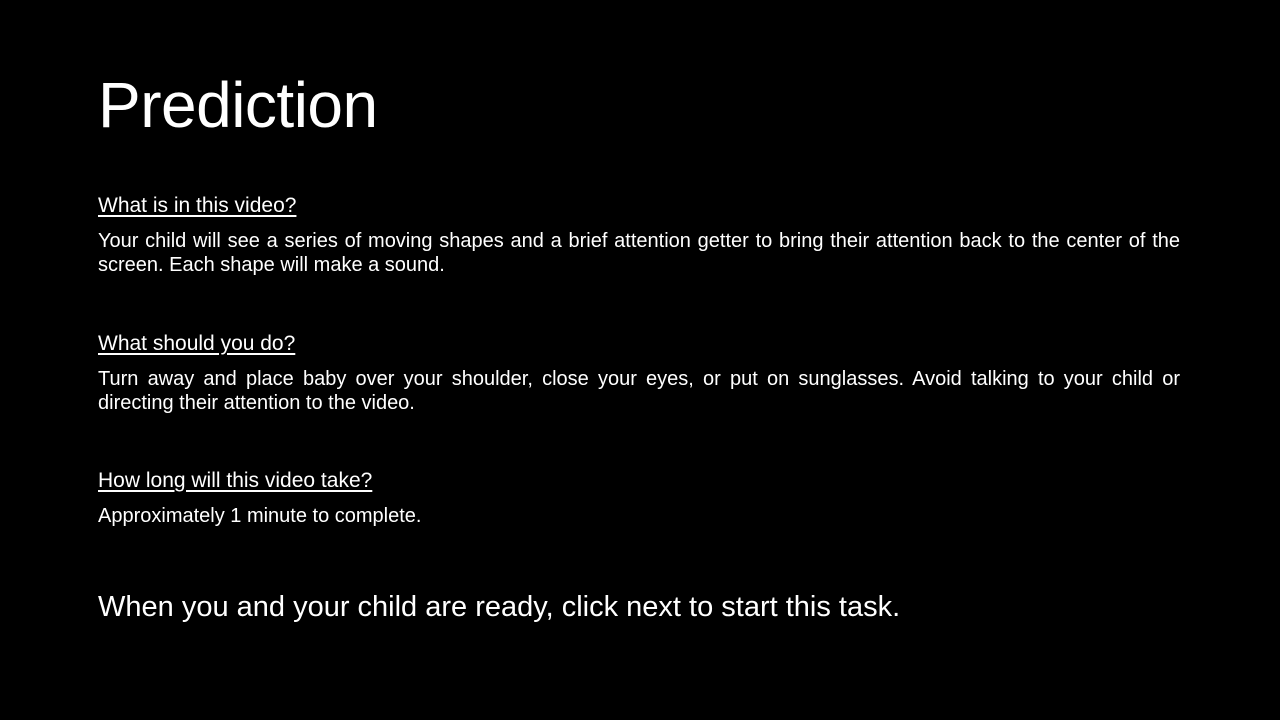 This screenshot has height=720, width=1280. I want to click on section-body: Approximately 1 minute to complete., so click(260, 516).